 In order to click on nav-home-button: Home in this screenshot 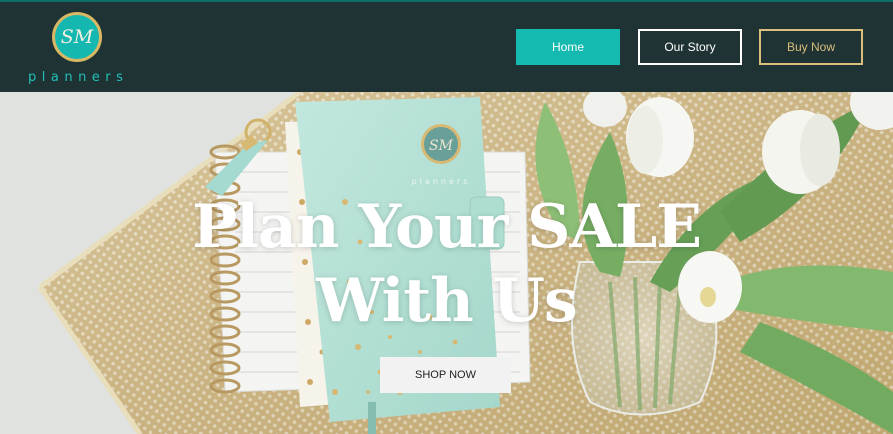, I will do `click(568, 47)`.